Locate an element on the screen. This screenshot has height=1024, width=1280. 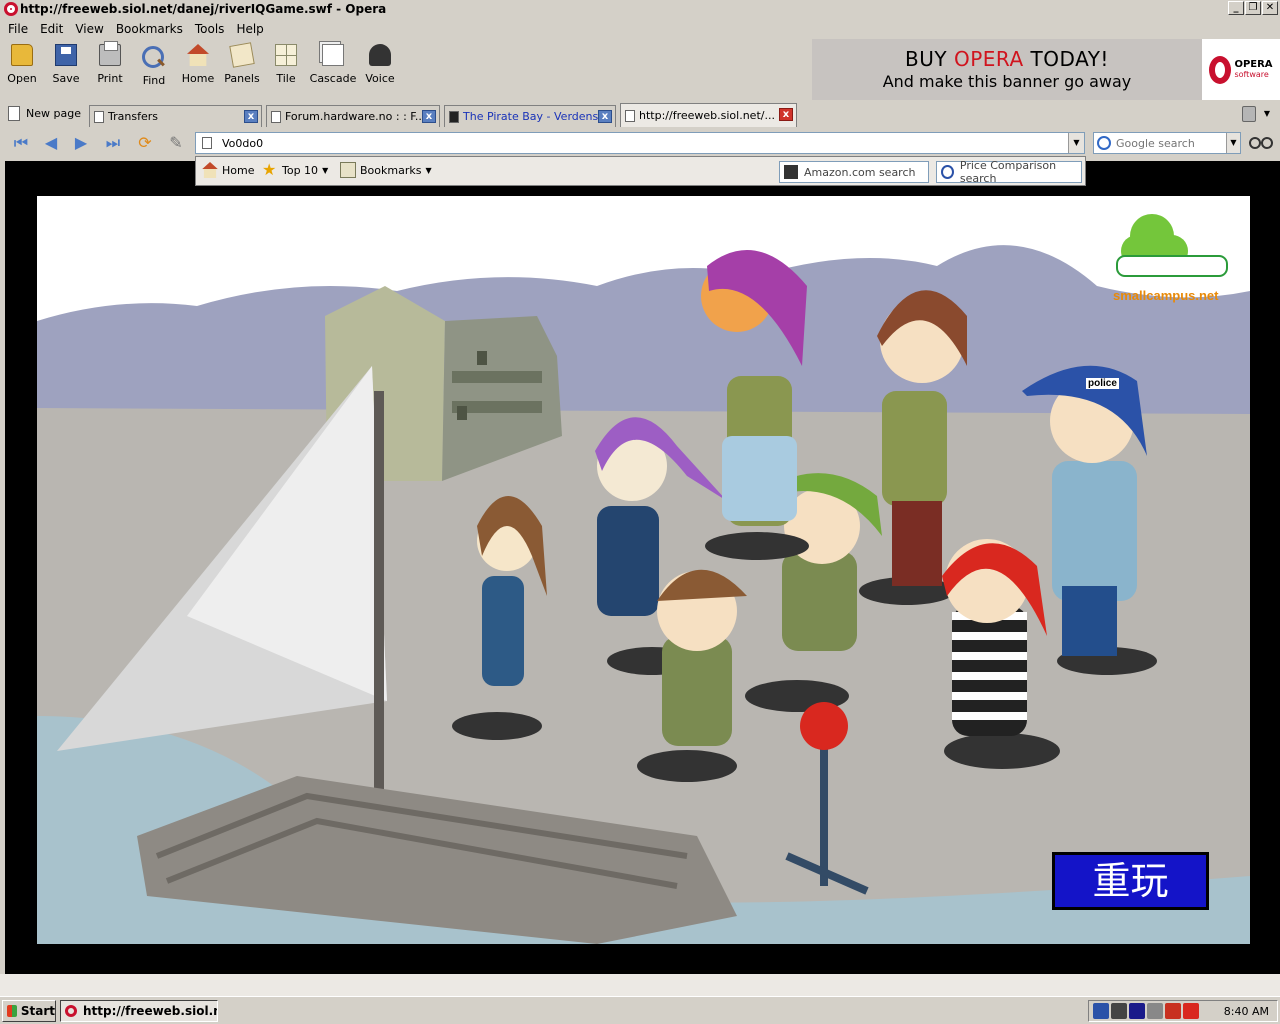
find-button: Find is located at coordinates (154, 69).